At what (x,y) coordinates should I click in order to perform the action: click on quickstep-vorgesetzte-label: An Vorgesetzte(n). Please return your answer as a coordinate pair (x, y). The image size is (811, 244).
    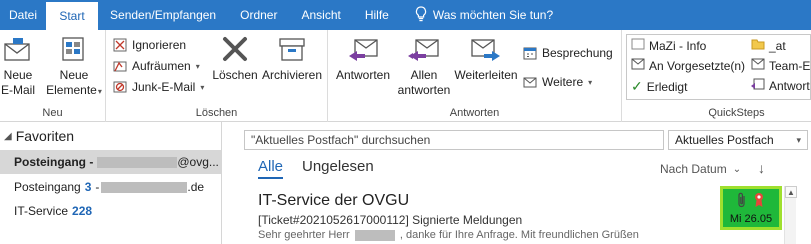
    Looking at the image, I should click on (697, 65).